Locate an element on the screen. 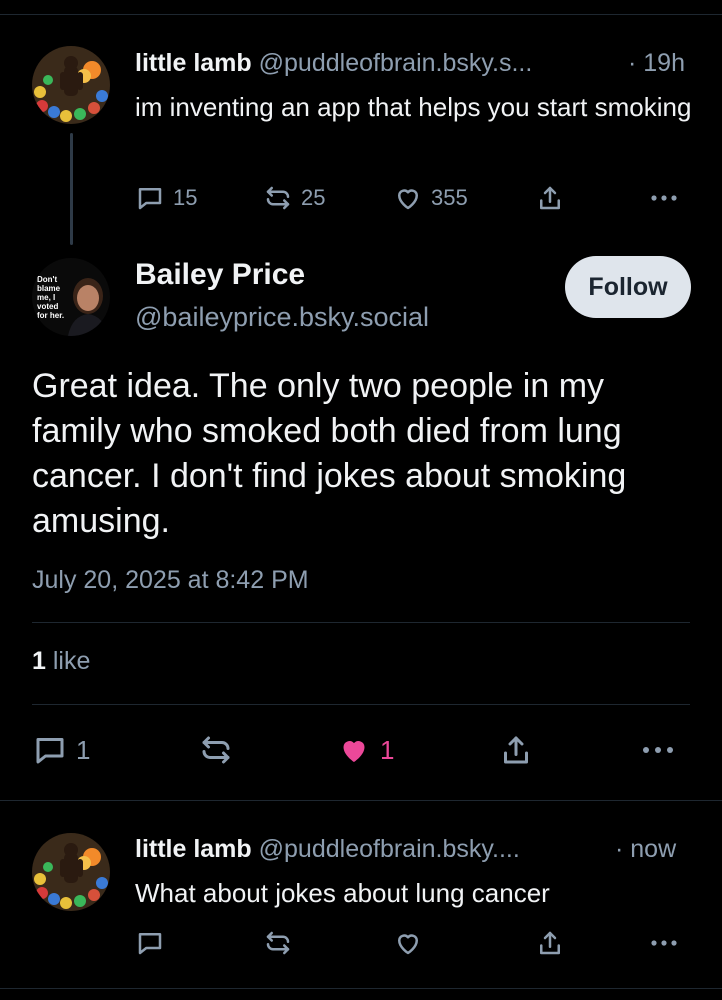 This screenshot has width=722, height=1000. parent-reply-count: 15 is located at coordinates (185, 197).